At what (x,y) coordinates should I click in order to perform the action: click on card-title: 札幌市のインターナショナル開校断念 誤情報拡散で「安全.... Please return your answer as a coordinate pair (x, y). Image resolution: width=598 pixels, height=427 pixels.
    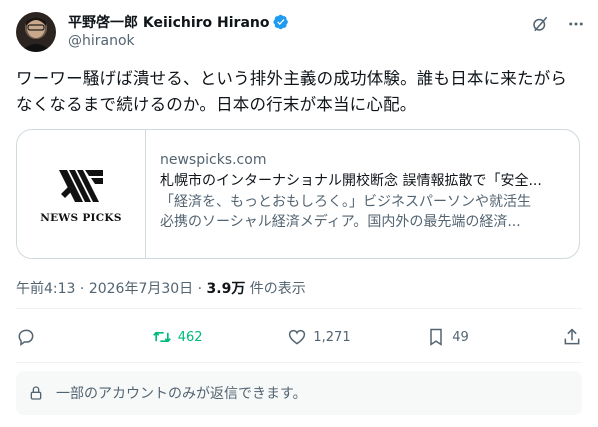
    Looking at the image, I should click on (351, 181).